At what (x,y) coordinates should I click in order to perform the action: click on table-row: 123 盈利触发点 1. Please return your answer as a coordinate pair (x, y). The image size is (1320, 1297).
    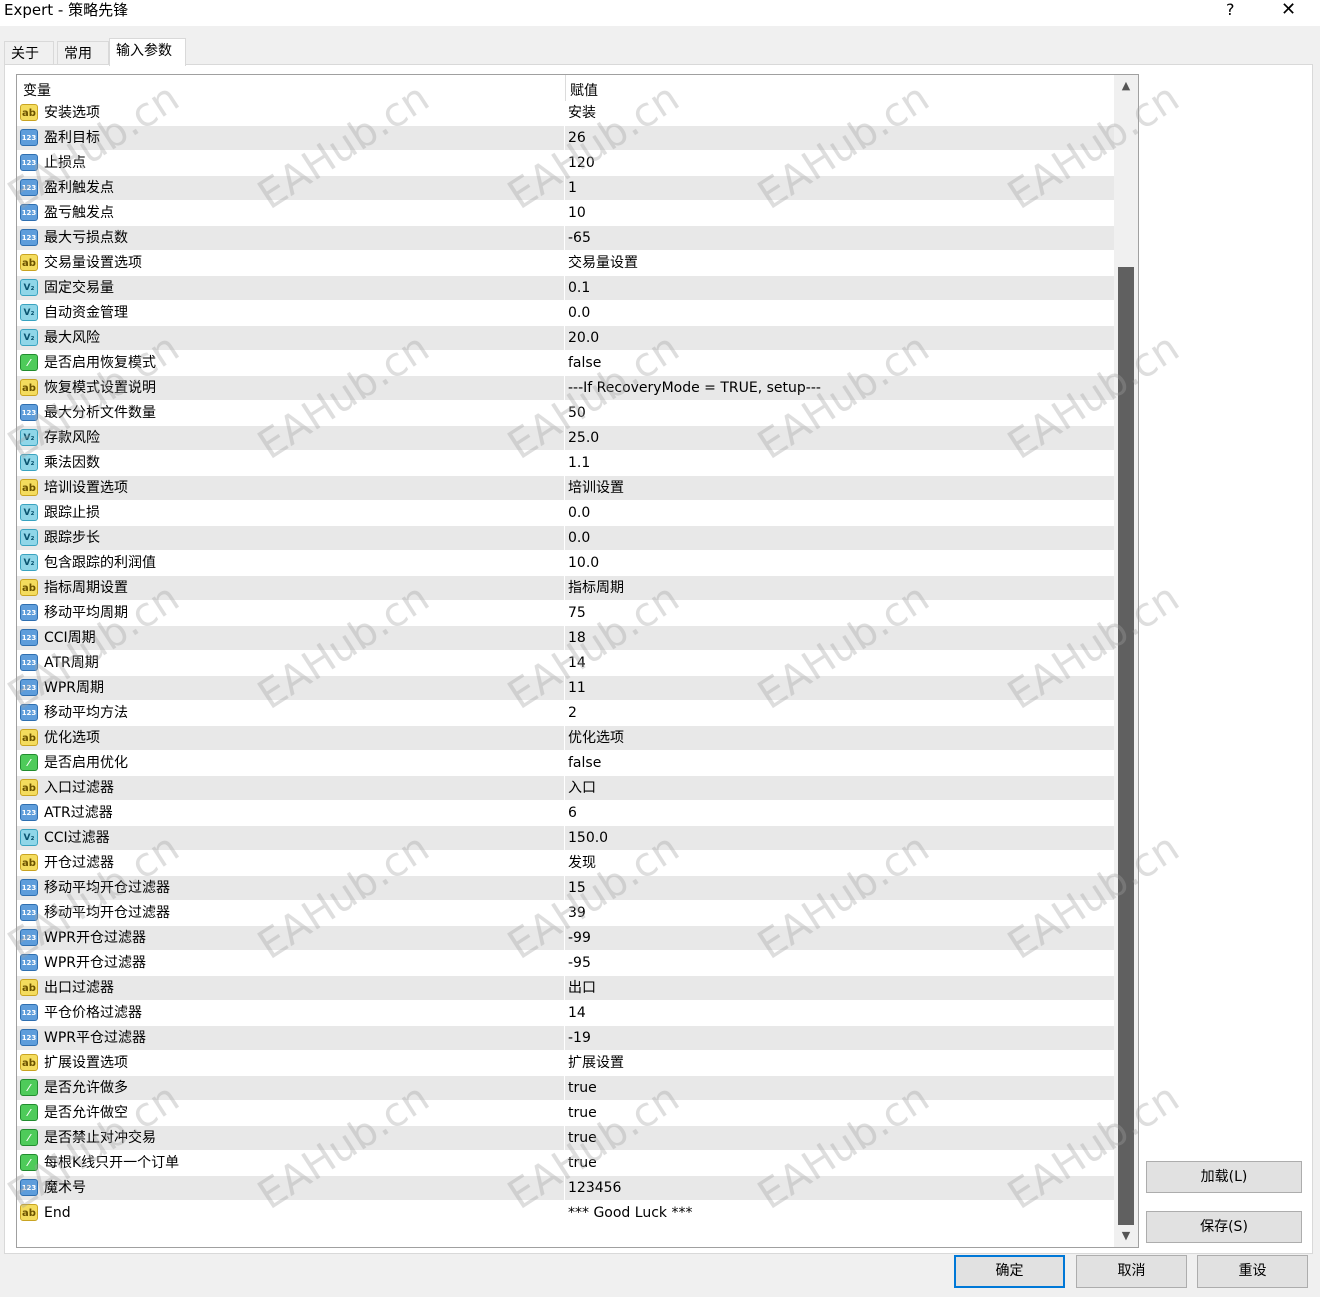
    Looking at the image, I should click on (565, 188).